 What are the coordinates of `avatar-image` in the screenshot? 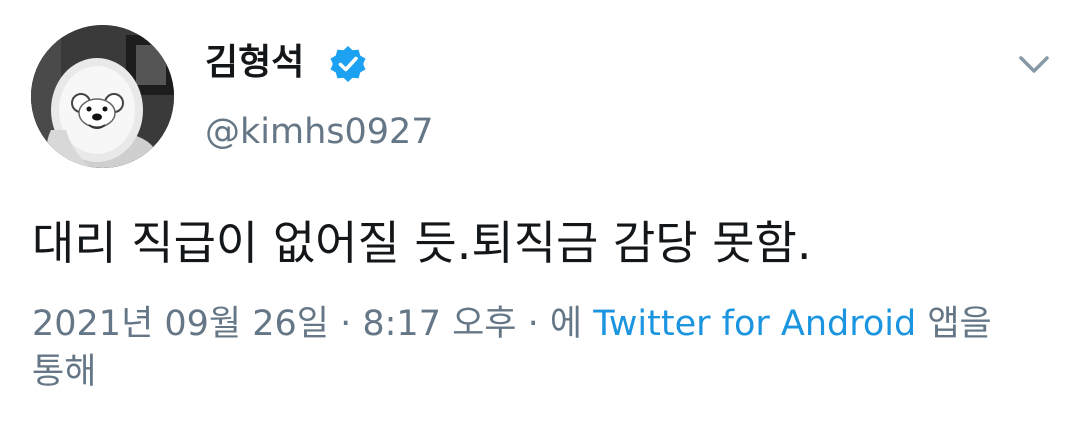 It's located at (102, 96).